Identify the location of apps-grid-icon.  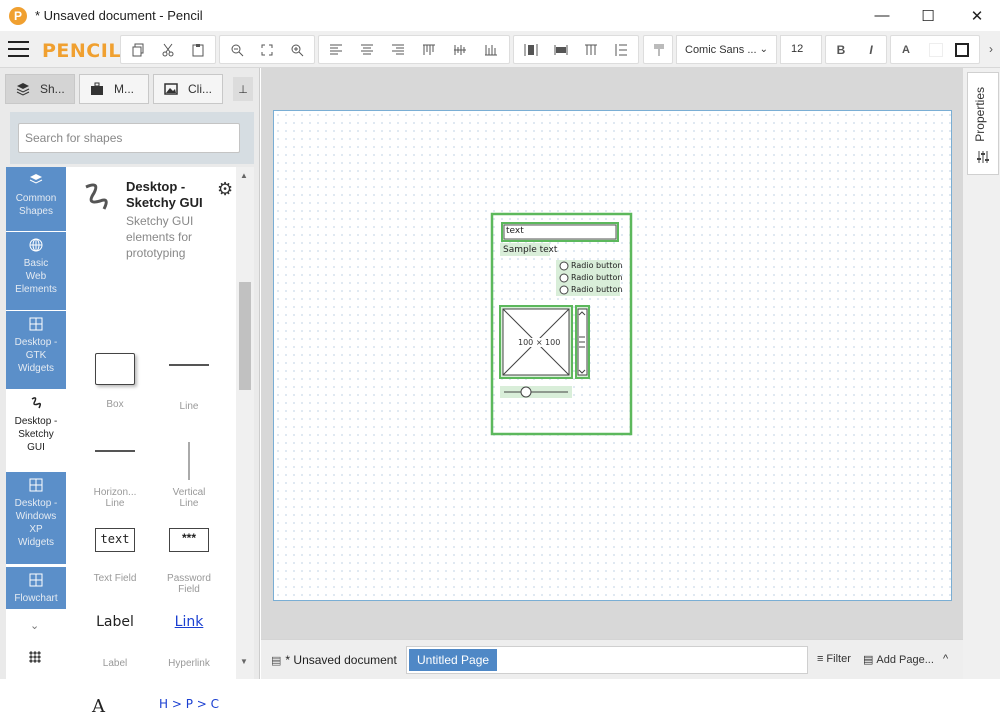
(35, 657).